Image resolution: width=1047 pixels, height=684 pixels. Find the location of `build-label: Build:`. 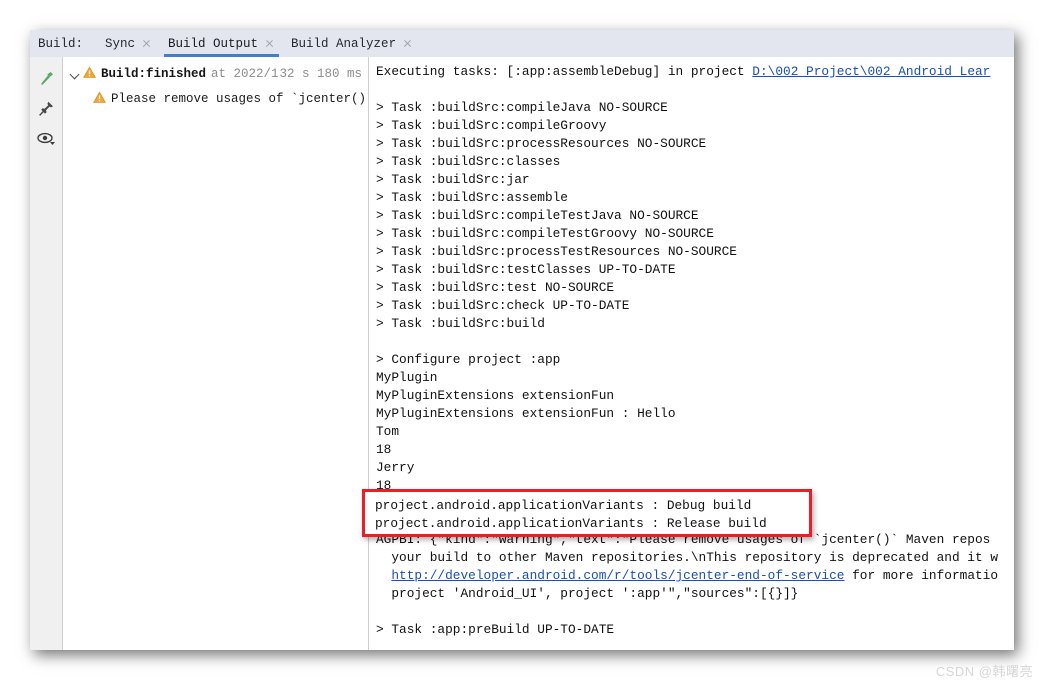

build-label: Build: is located at coordinates (61, 43).